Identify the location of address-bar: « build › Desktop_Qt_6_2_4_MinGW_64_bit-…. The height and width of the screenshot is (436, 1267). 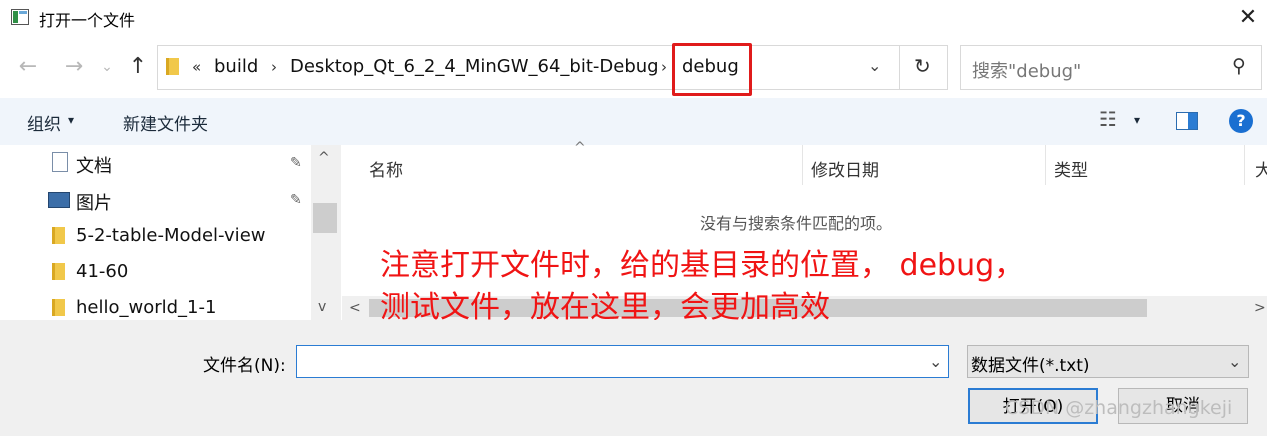
(552, 67).